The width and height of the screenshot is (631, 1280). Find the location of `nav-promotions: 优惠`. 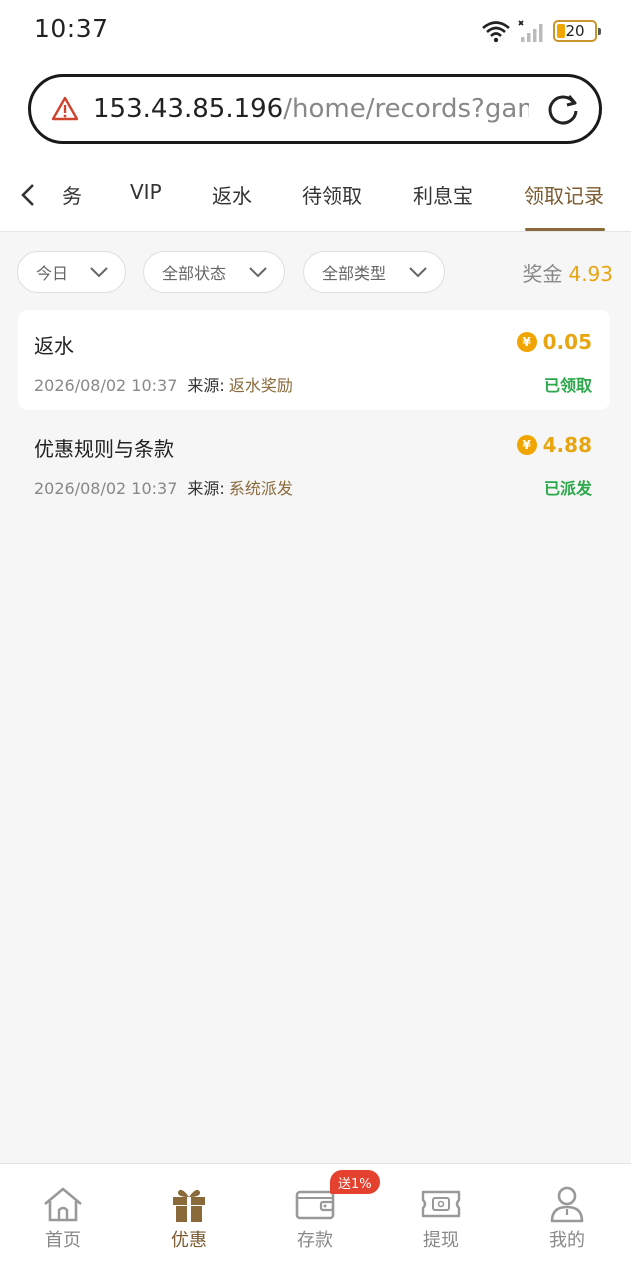

nav-promotions: 优惠 is located at coordinates (189, 1218).